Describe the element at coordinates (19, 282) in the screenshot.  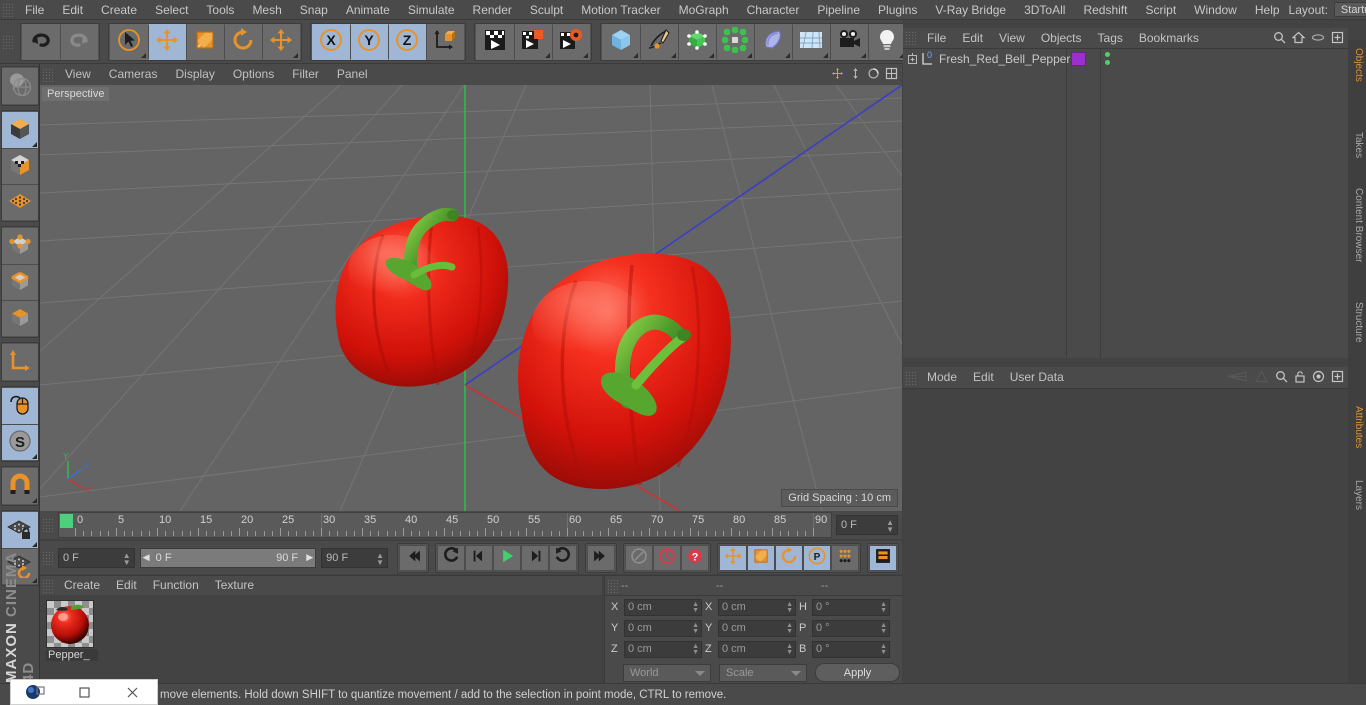
I see `edge-mode-button` at that location.